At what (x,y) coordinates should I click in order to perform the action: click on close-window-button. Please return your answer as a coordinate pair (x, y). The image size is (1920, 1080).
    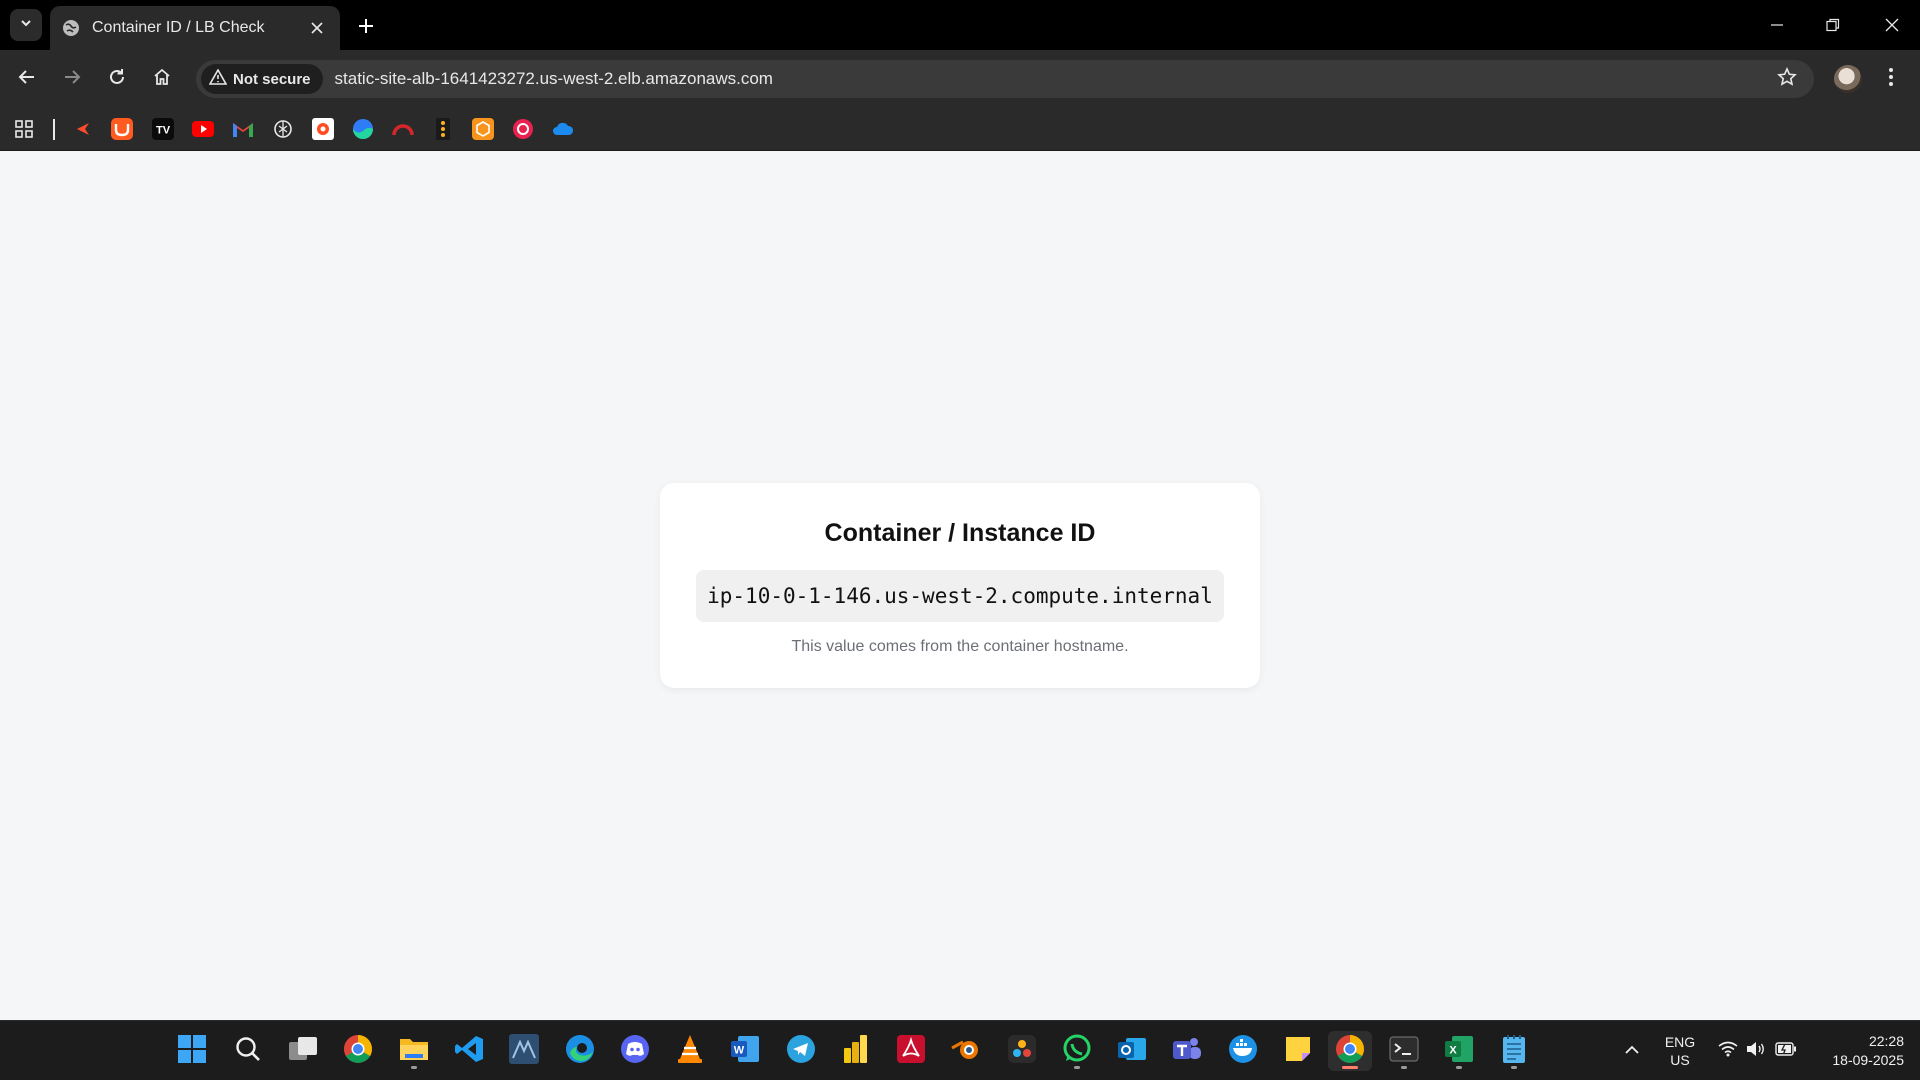
    Looking at the image, I should click on (1892, 25).